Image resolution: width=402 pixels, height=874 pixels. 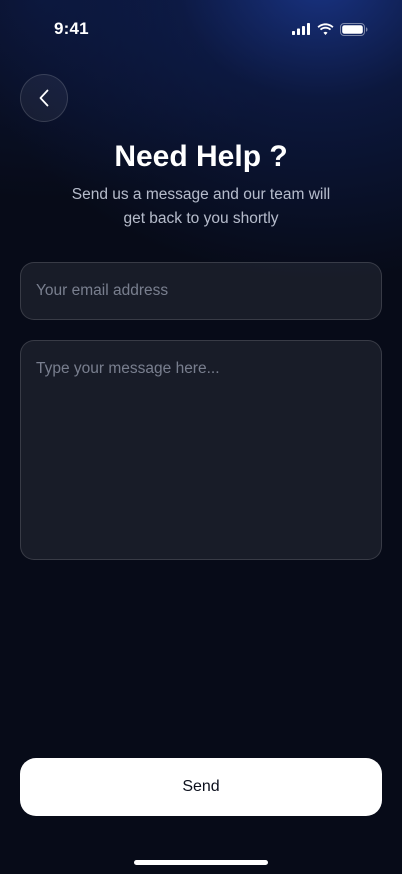 What do you see at coordinates (201, 862) in the screenshot?
I see `home-indicator` at bounding box center [201, 862].